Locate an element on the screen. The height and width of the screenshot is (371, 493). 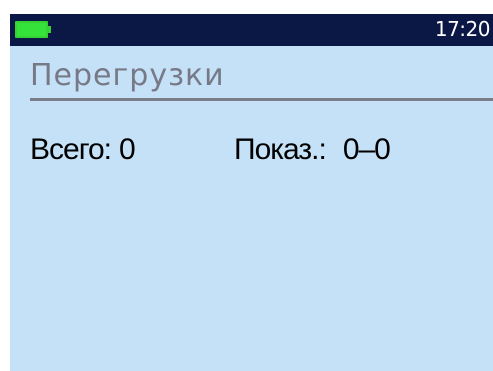
title-divider is located at coordinates (261, 99).